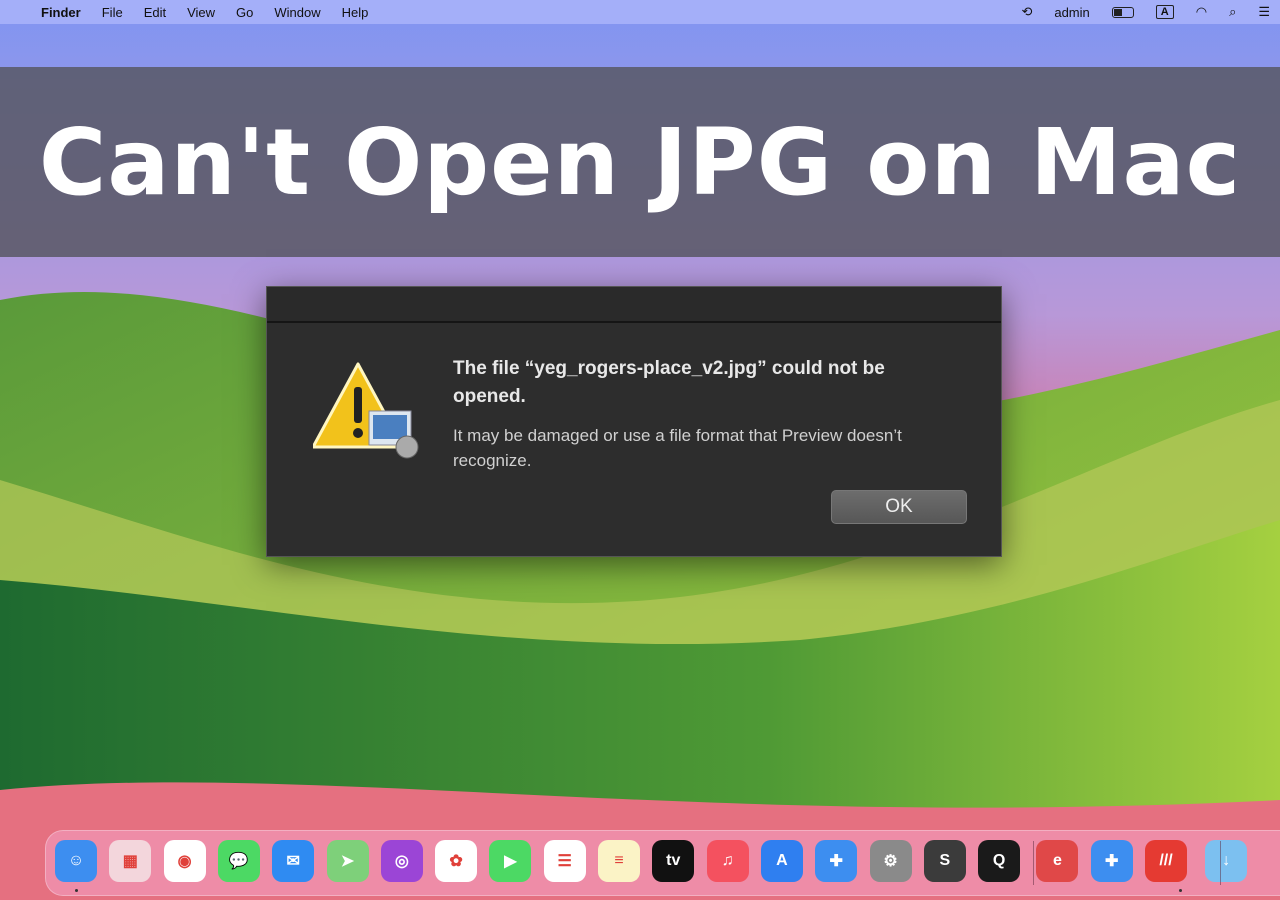 Image resolution: width=1280 pixels, height=900 pixels. Describe the element at coordinates (456, 861) in the screenshot. I see `dock-photos-icon: ✿` at that location.